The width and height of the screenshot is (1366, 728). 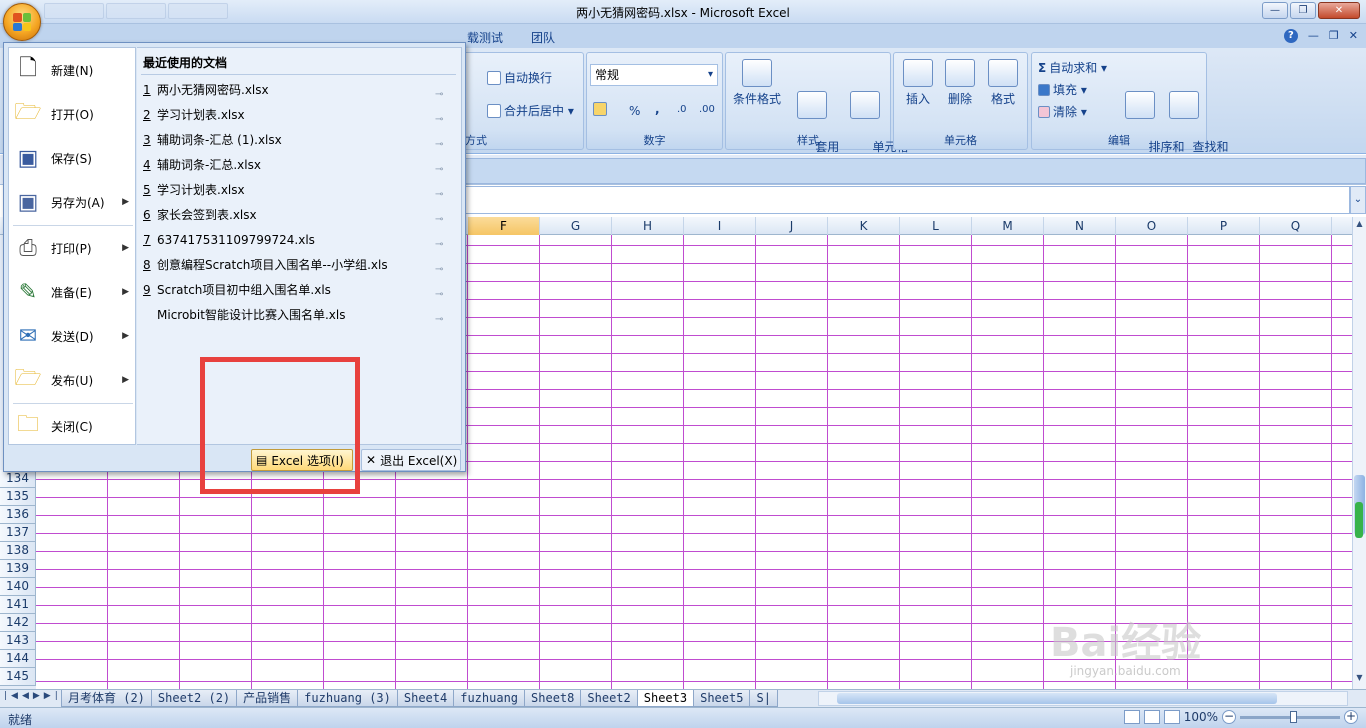 I want to click on sheet-tab: Sheet2 (2), so click(x=194, y=698).